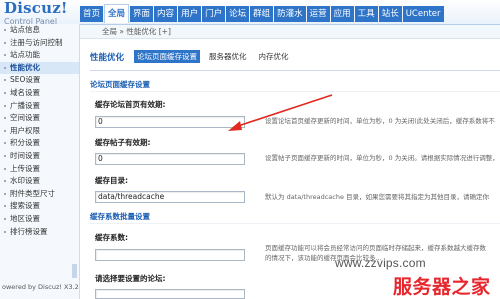 This screenshot has width=500, height=299. Describe the element at coordinates (280, 112) in the screenshot. I see `annotation-arrow` at that location.